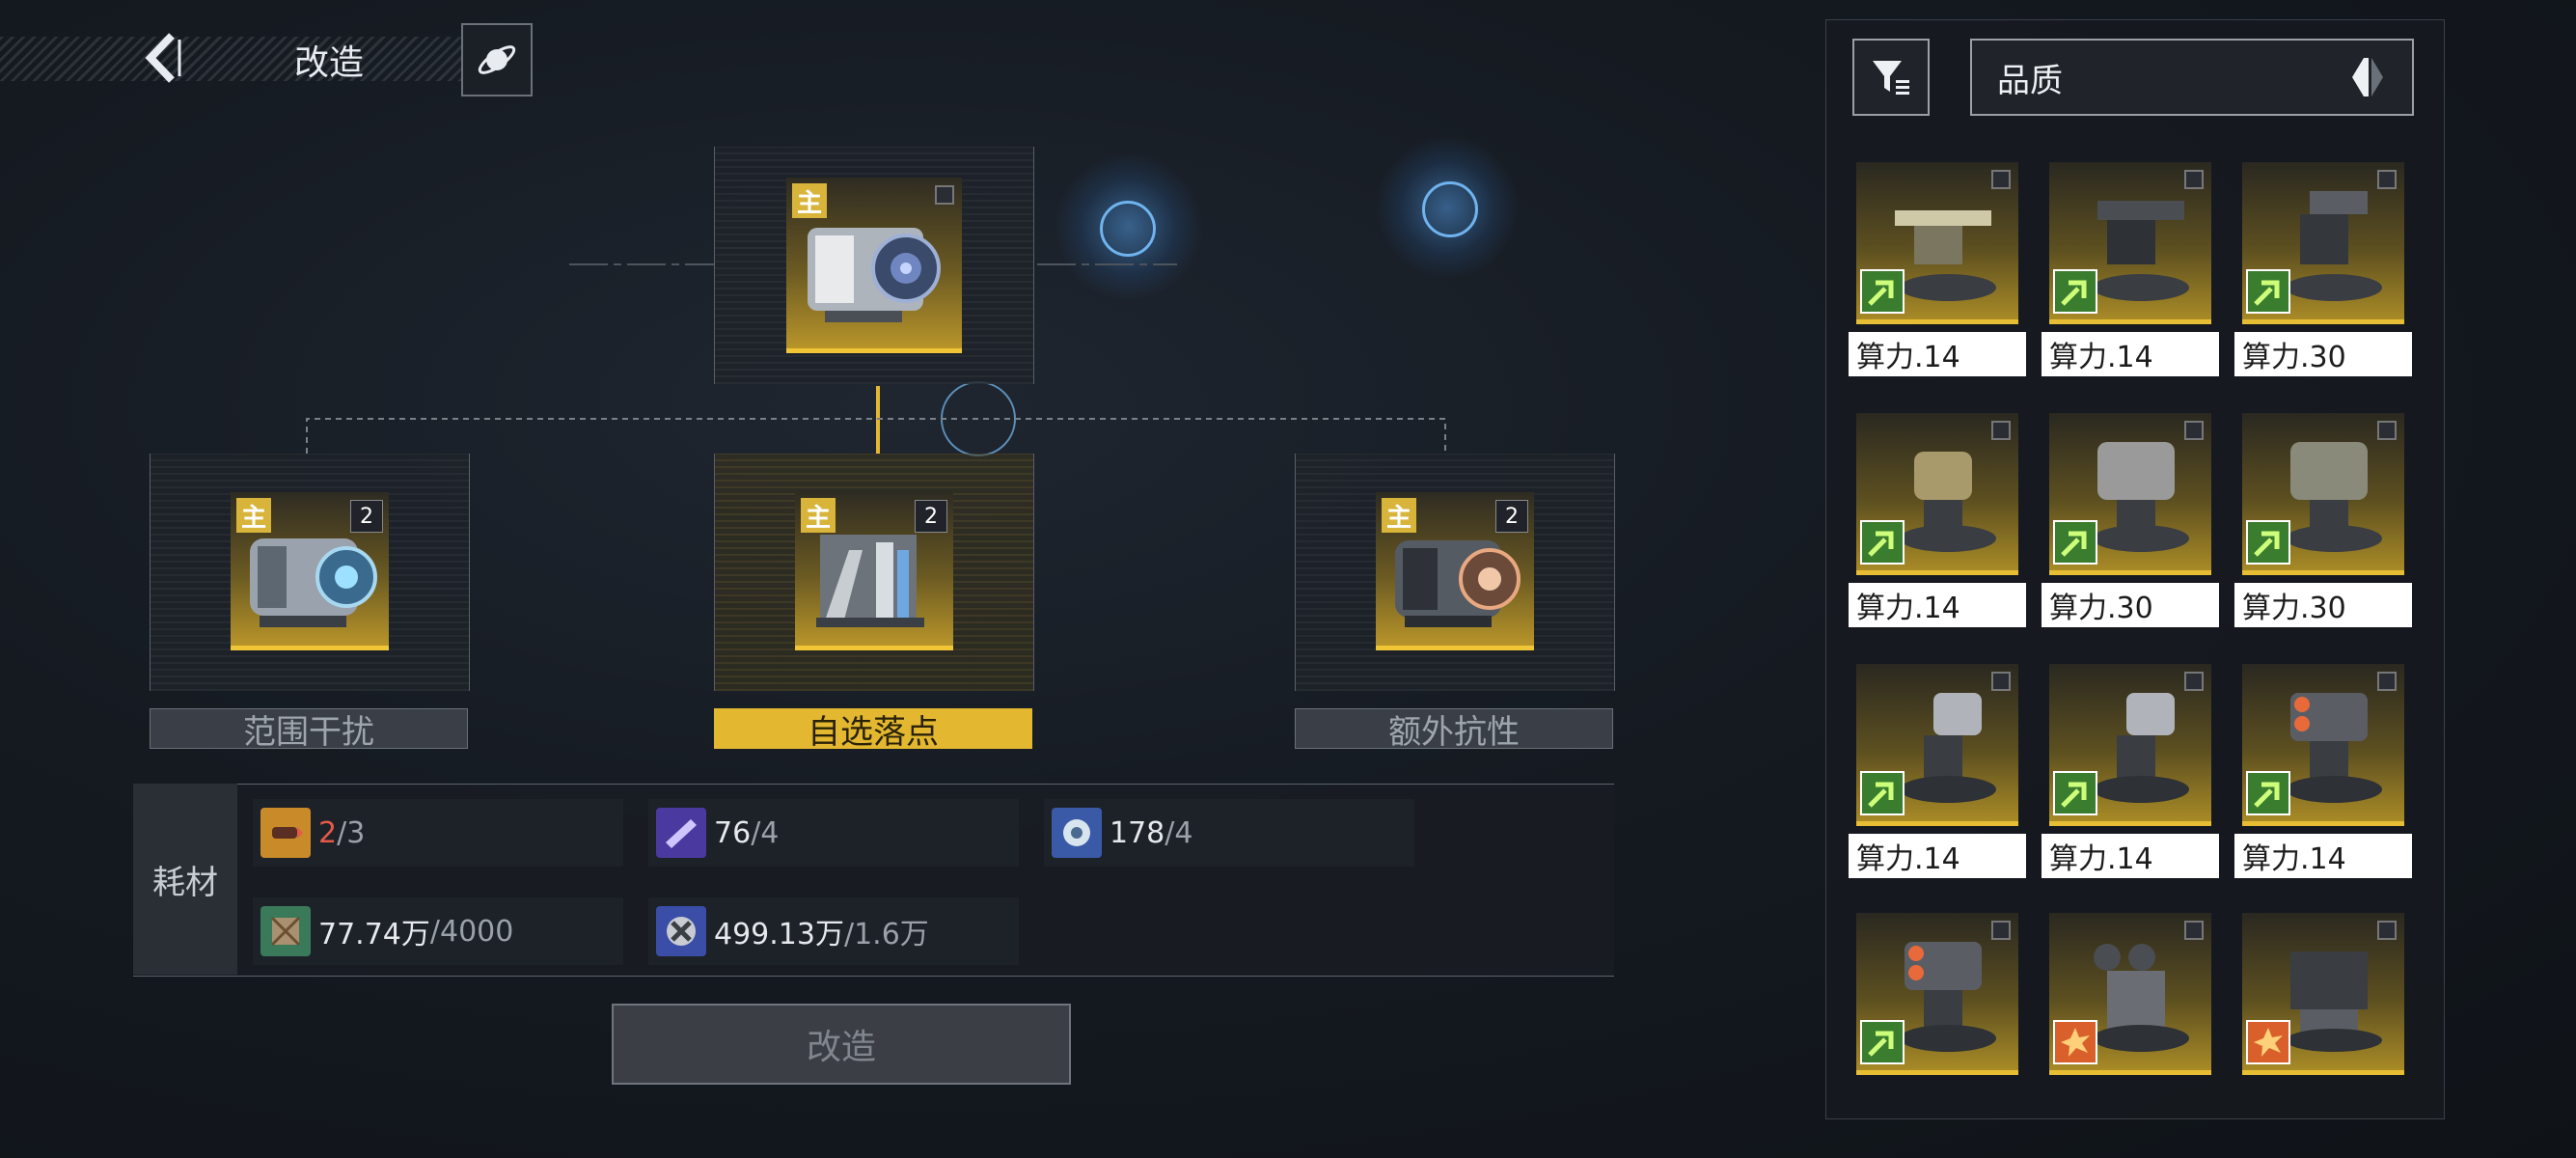  I want to click on crate-icon, so click(286, 931).